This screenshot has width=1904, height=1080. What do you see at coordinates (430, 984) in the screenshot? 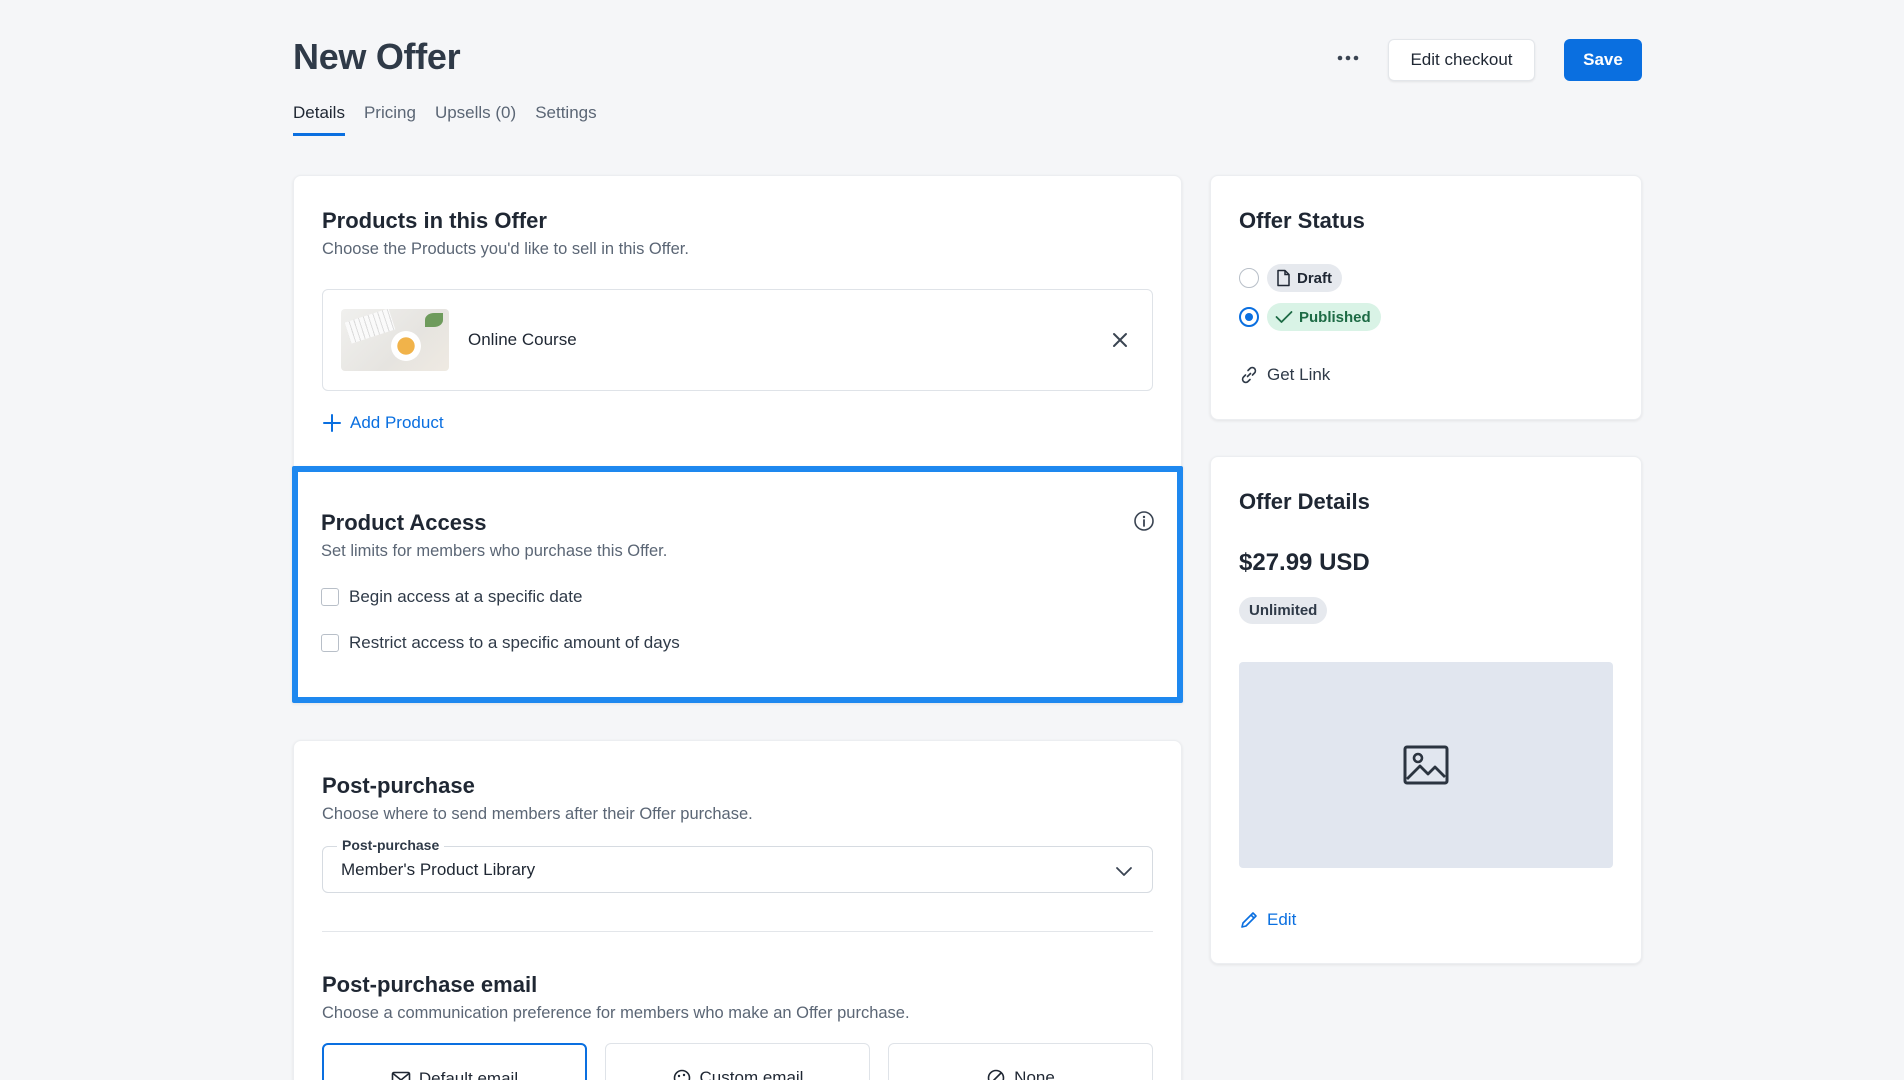
I see `post-email-title: Post-purchase email` at bounding box center [430, 984].